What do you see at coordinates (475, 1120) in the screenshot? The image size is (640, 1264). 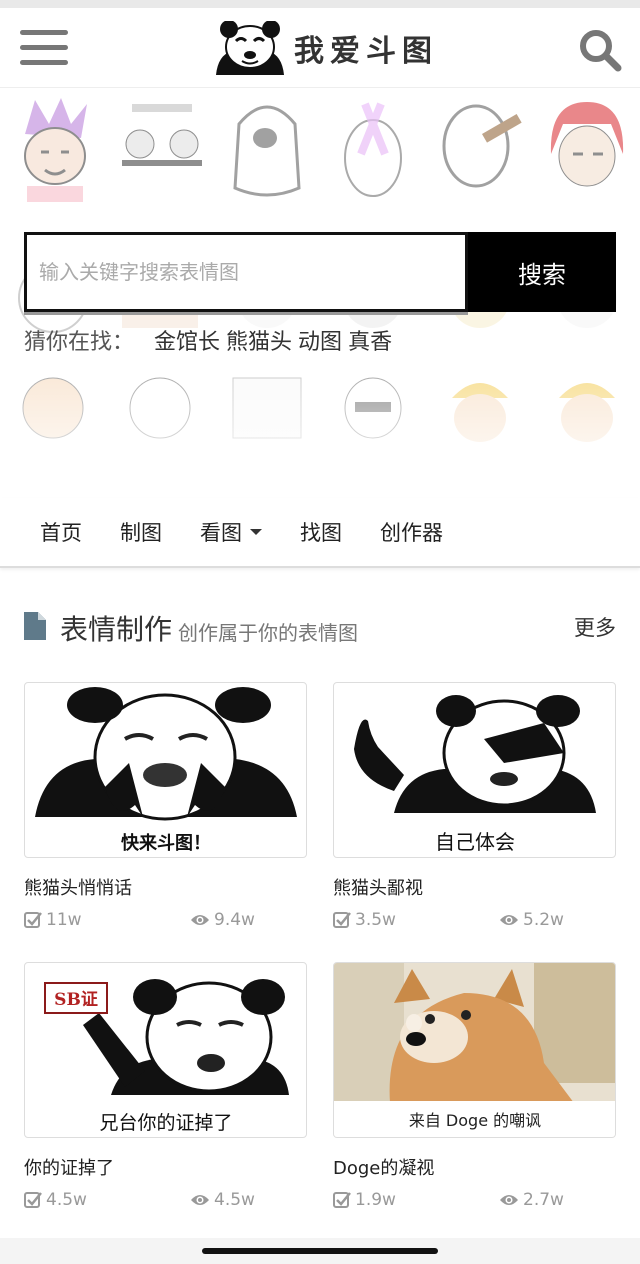 I see `meme-caption: 来自 Doge 的嘲讽` at bounding box center [475, 1120].